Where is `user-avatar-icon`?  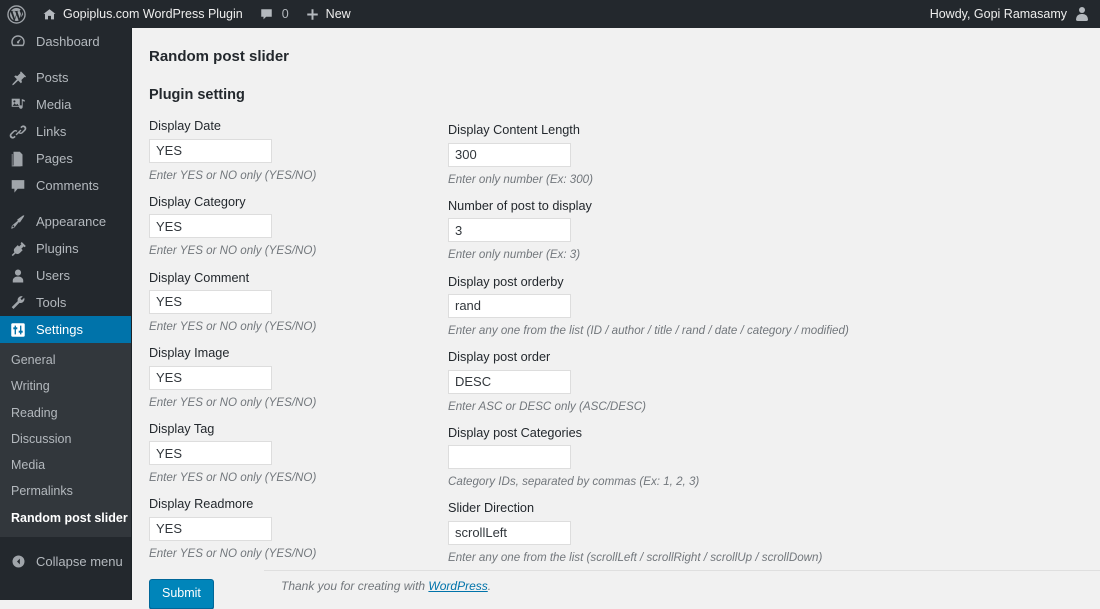
user-avatar-icon is located at coordinates (1082, 14).